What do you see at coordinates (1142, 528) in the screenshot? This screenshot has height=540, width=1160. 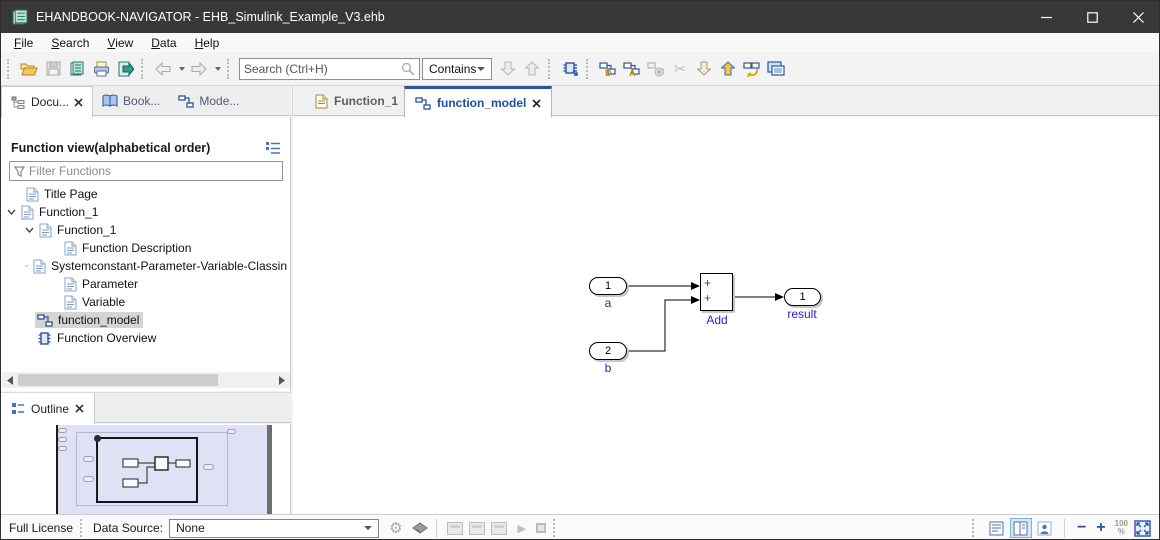 I see `fit-to-screen-button` at bounding box center [1142, 528].